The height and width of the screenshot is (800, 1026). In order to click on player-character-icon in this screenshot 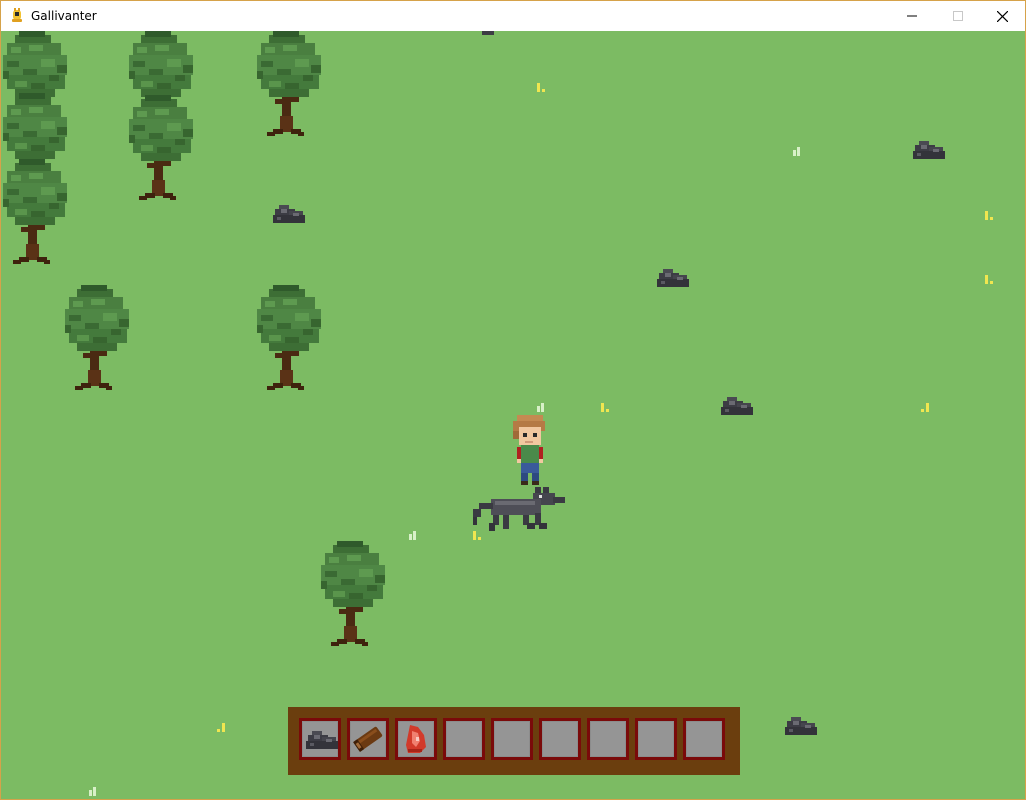, I will do `click(529, 451)`.